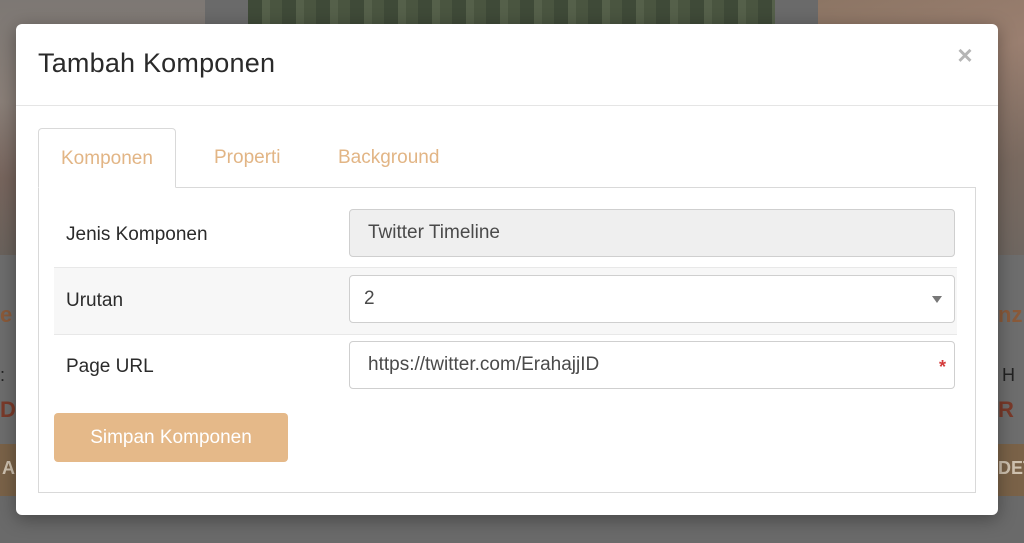 Image resolution: width=1024 pixels, height=543 pixels. Describe the element at coordinates (8, 468) in the screenshot. I see `background-button-text-left: A` at that location.